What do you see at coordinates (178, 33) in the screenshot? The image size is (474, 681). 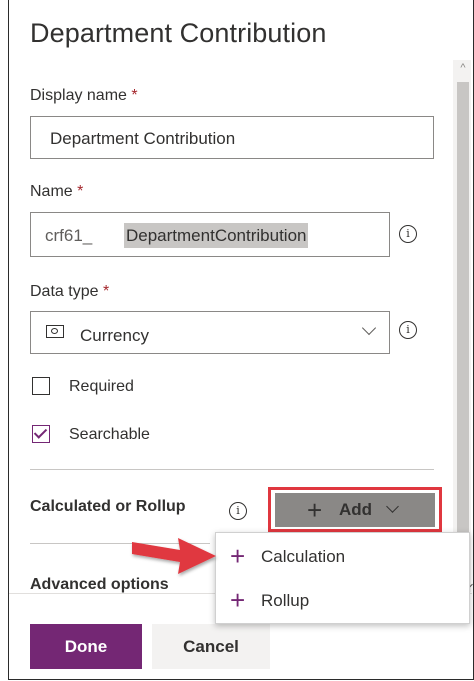 I see `panel-title: Department Contribution` at bounding box center [178, 33].